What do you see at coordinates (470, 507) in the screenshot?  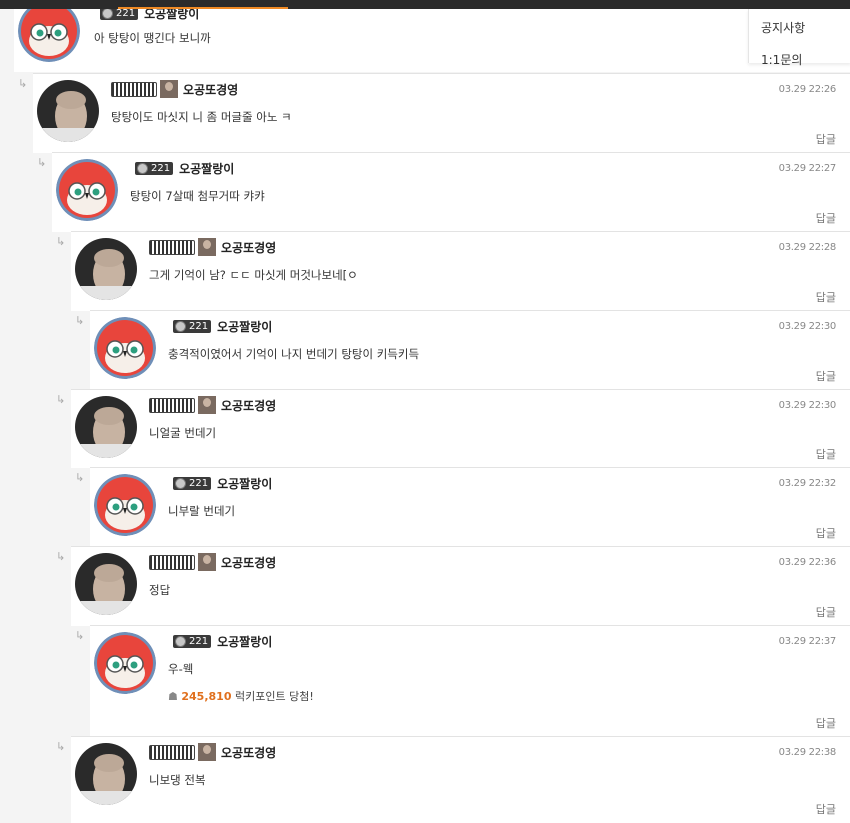 I see `comment-item: 221 오공짤랑이 03.29 22:32 니부랄 번데기답글` at bounding box center [470, 507].